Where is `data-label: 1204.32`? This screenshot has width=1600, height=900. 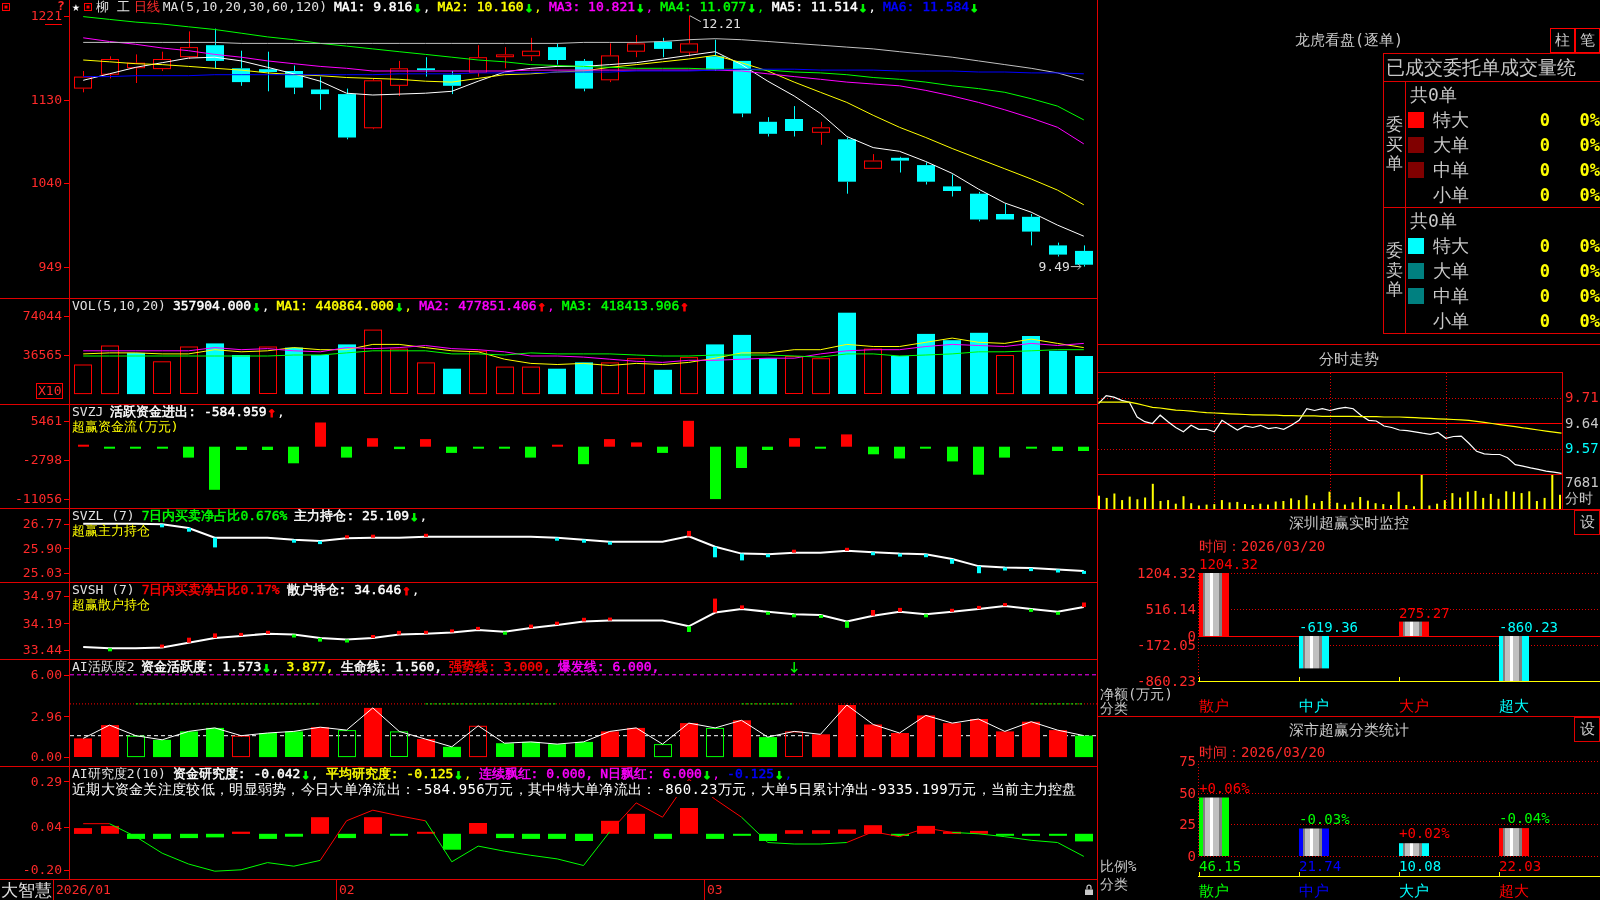 data-label: 1204.32 is located at coordinates (1228, 564).